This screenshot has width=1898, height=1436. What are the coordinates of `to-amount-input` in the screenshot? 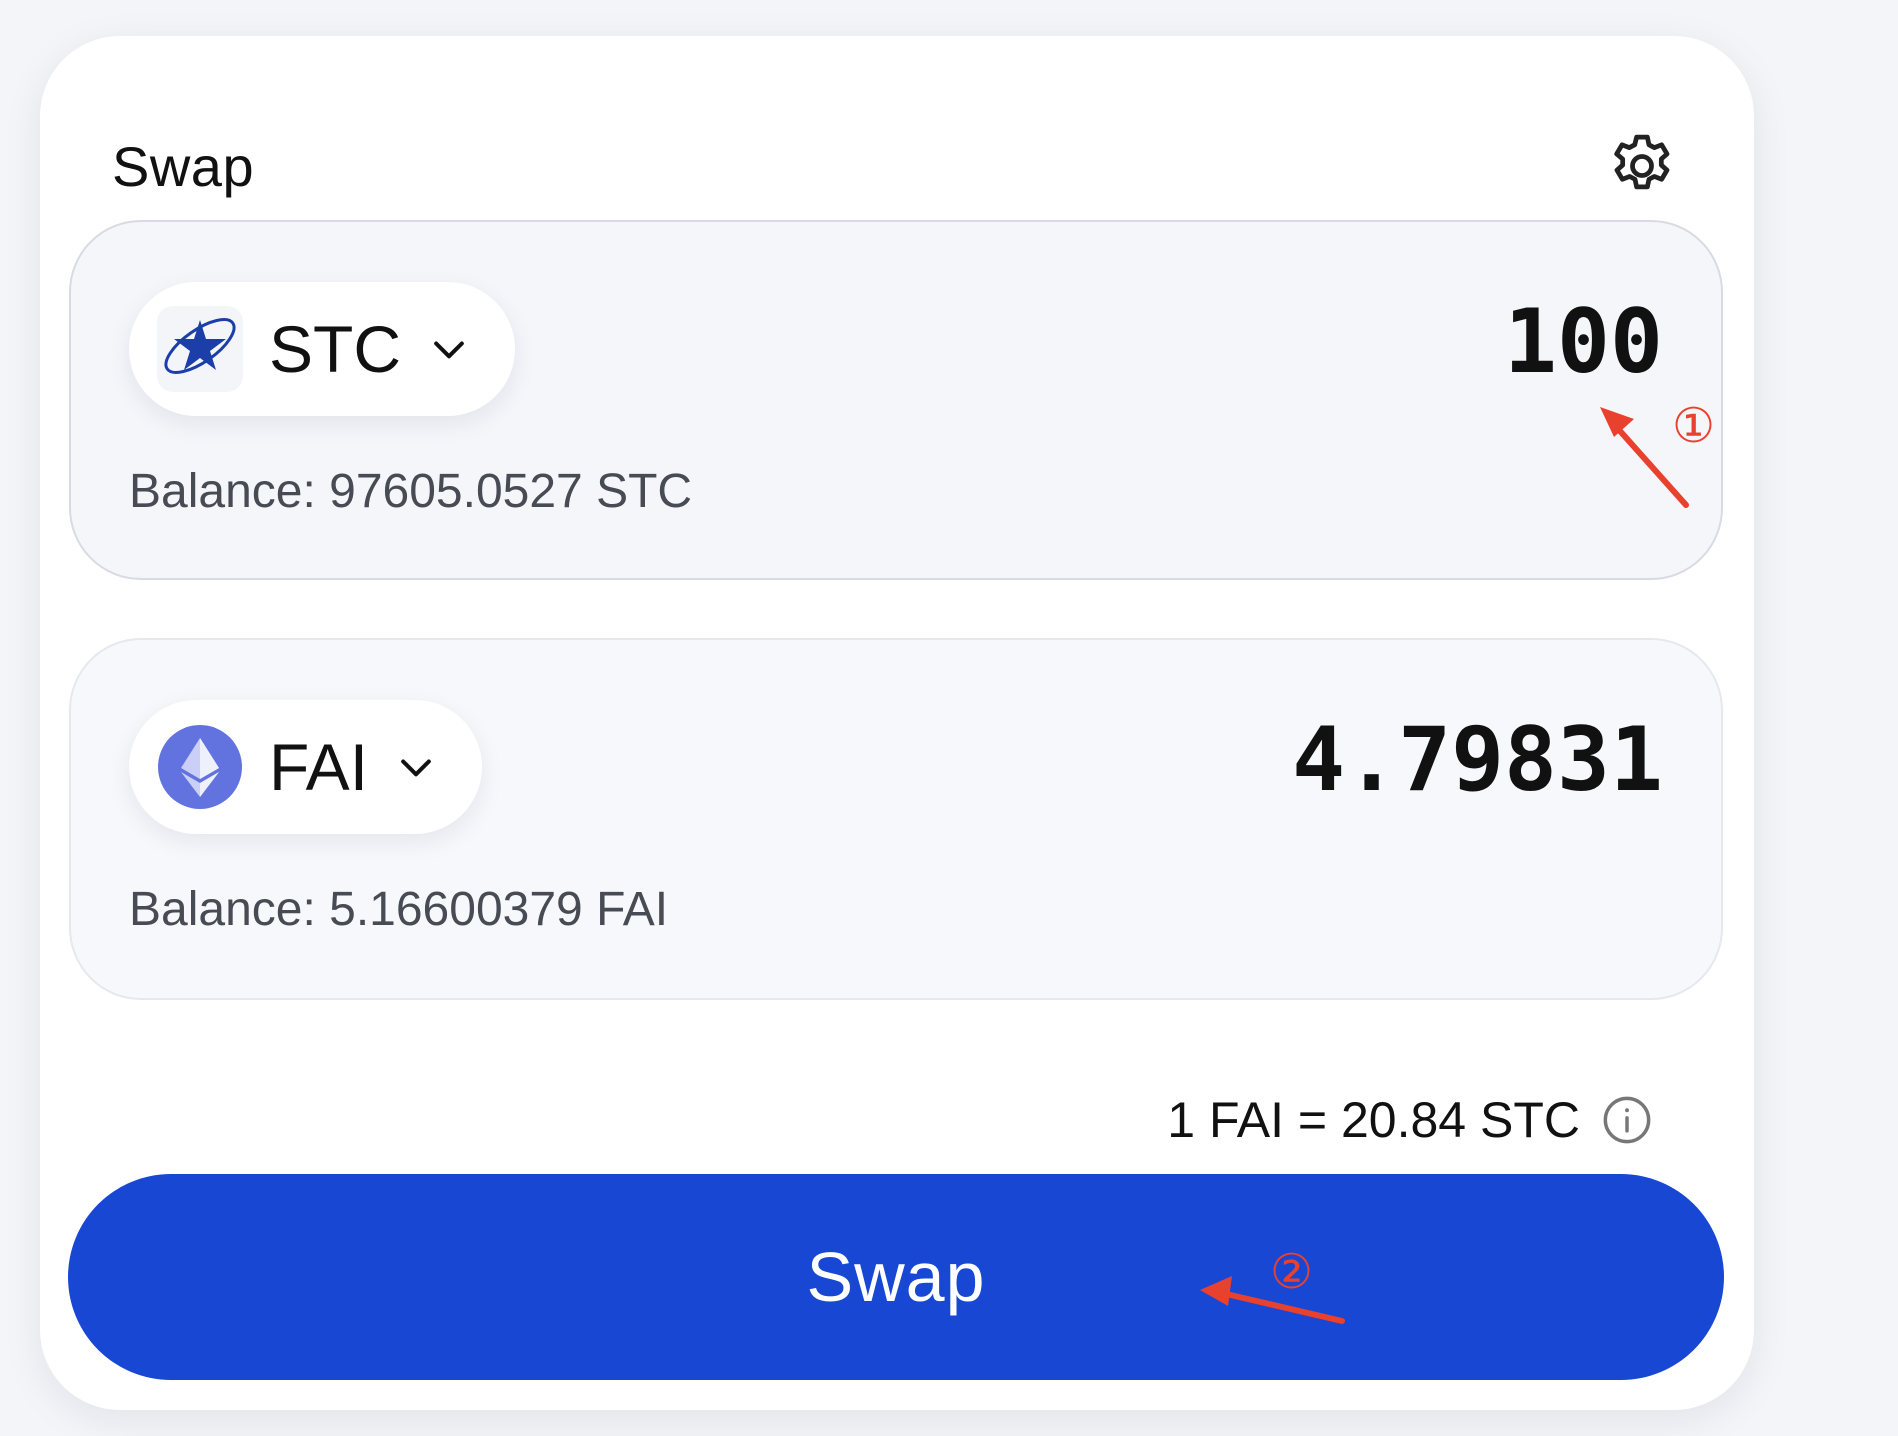 It's located at (1213, 759).